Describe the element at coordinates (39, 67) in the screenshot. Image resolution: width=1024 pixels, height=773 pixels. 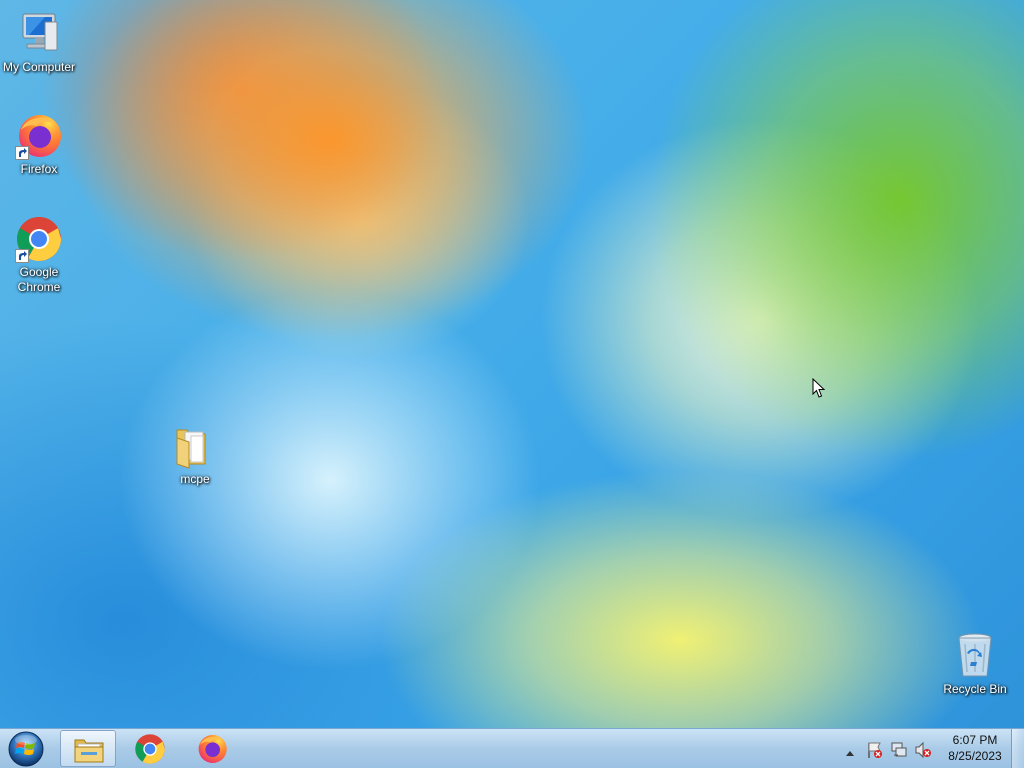
I see `desktop-icon-label: My Computer` at that location.